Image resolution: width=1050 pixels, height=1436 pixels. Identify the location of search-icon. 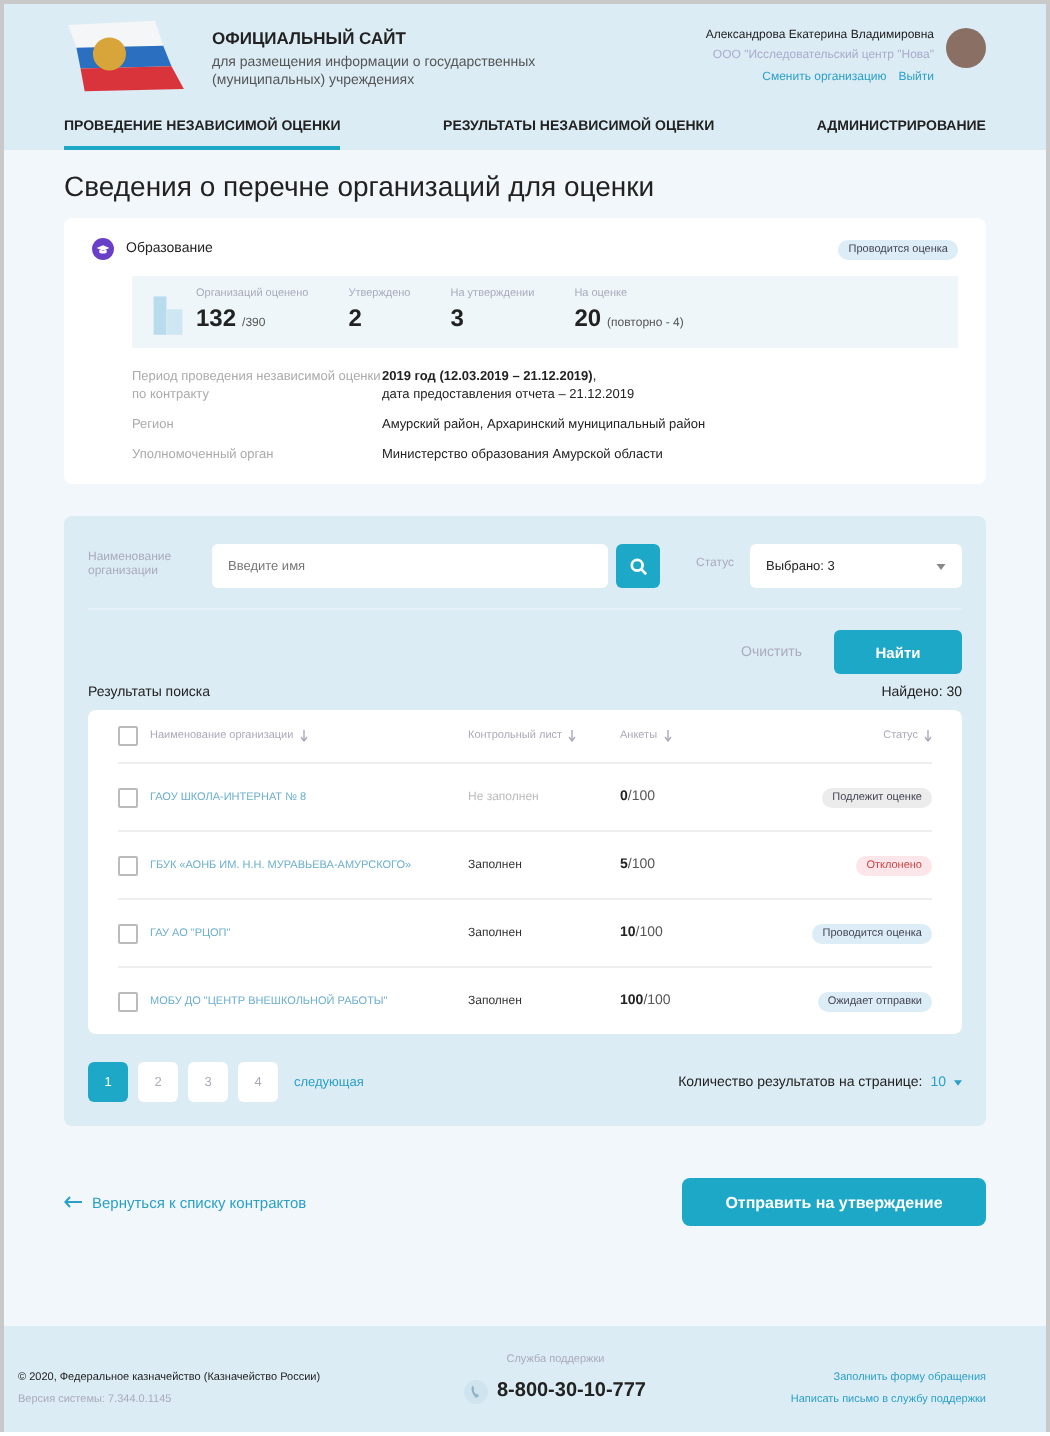
(638, 566).